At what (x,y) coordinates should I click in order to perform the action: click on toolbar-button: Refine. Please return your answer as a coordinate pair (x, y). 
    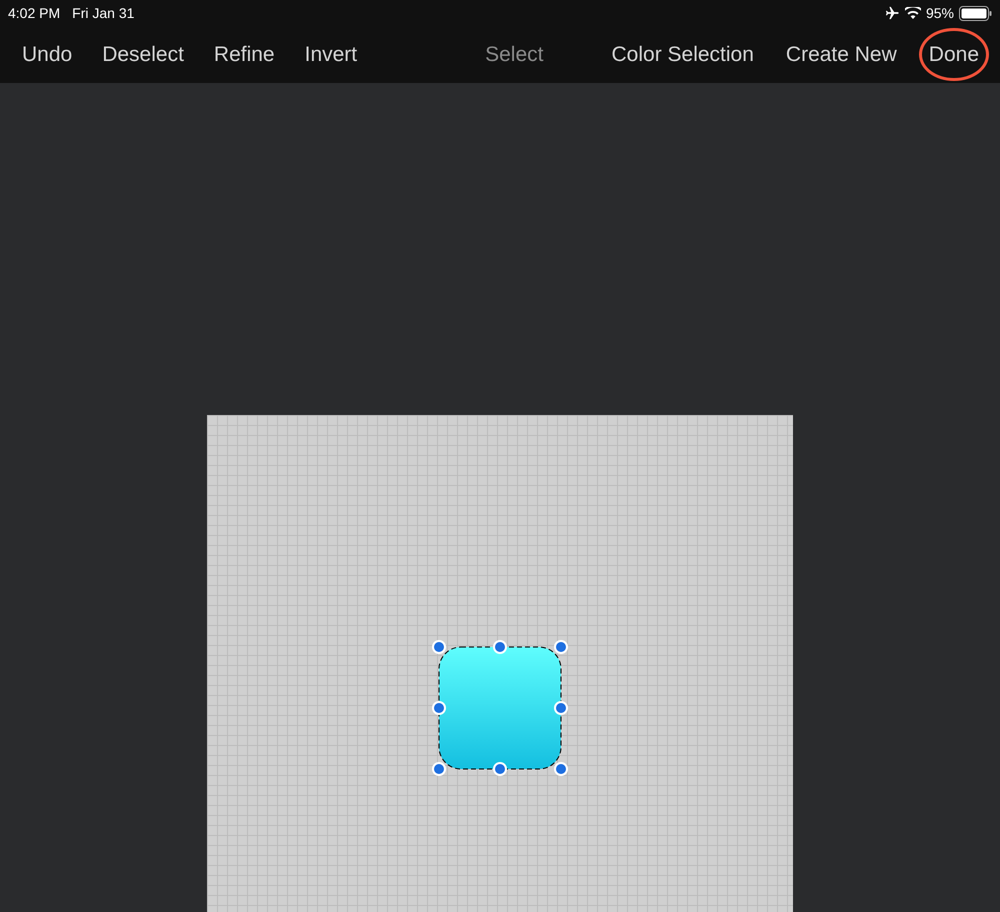
    Looking at the image, I should click on (244, 54).